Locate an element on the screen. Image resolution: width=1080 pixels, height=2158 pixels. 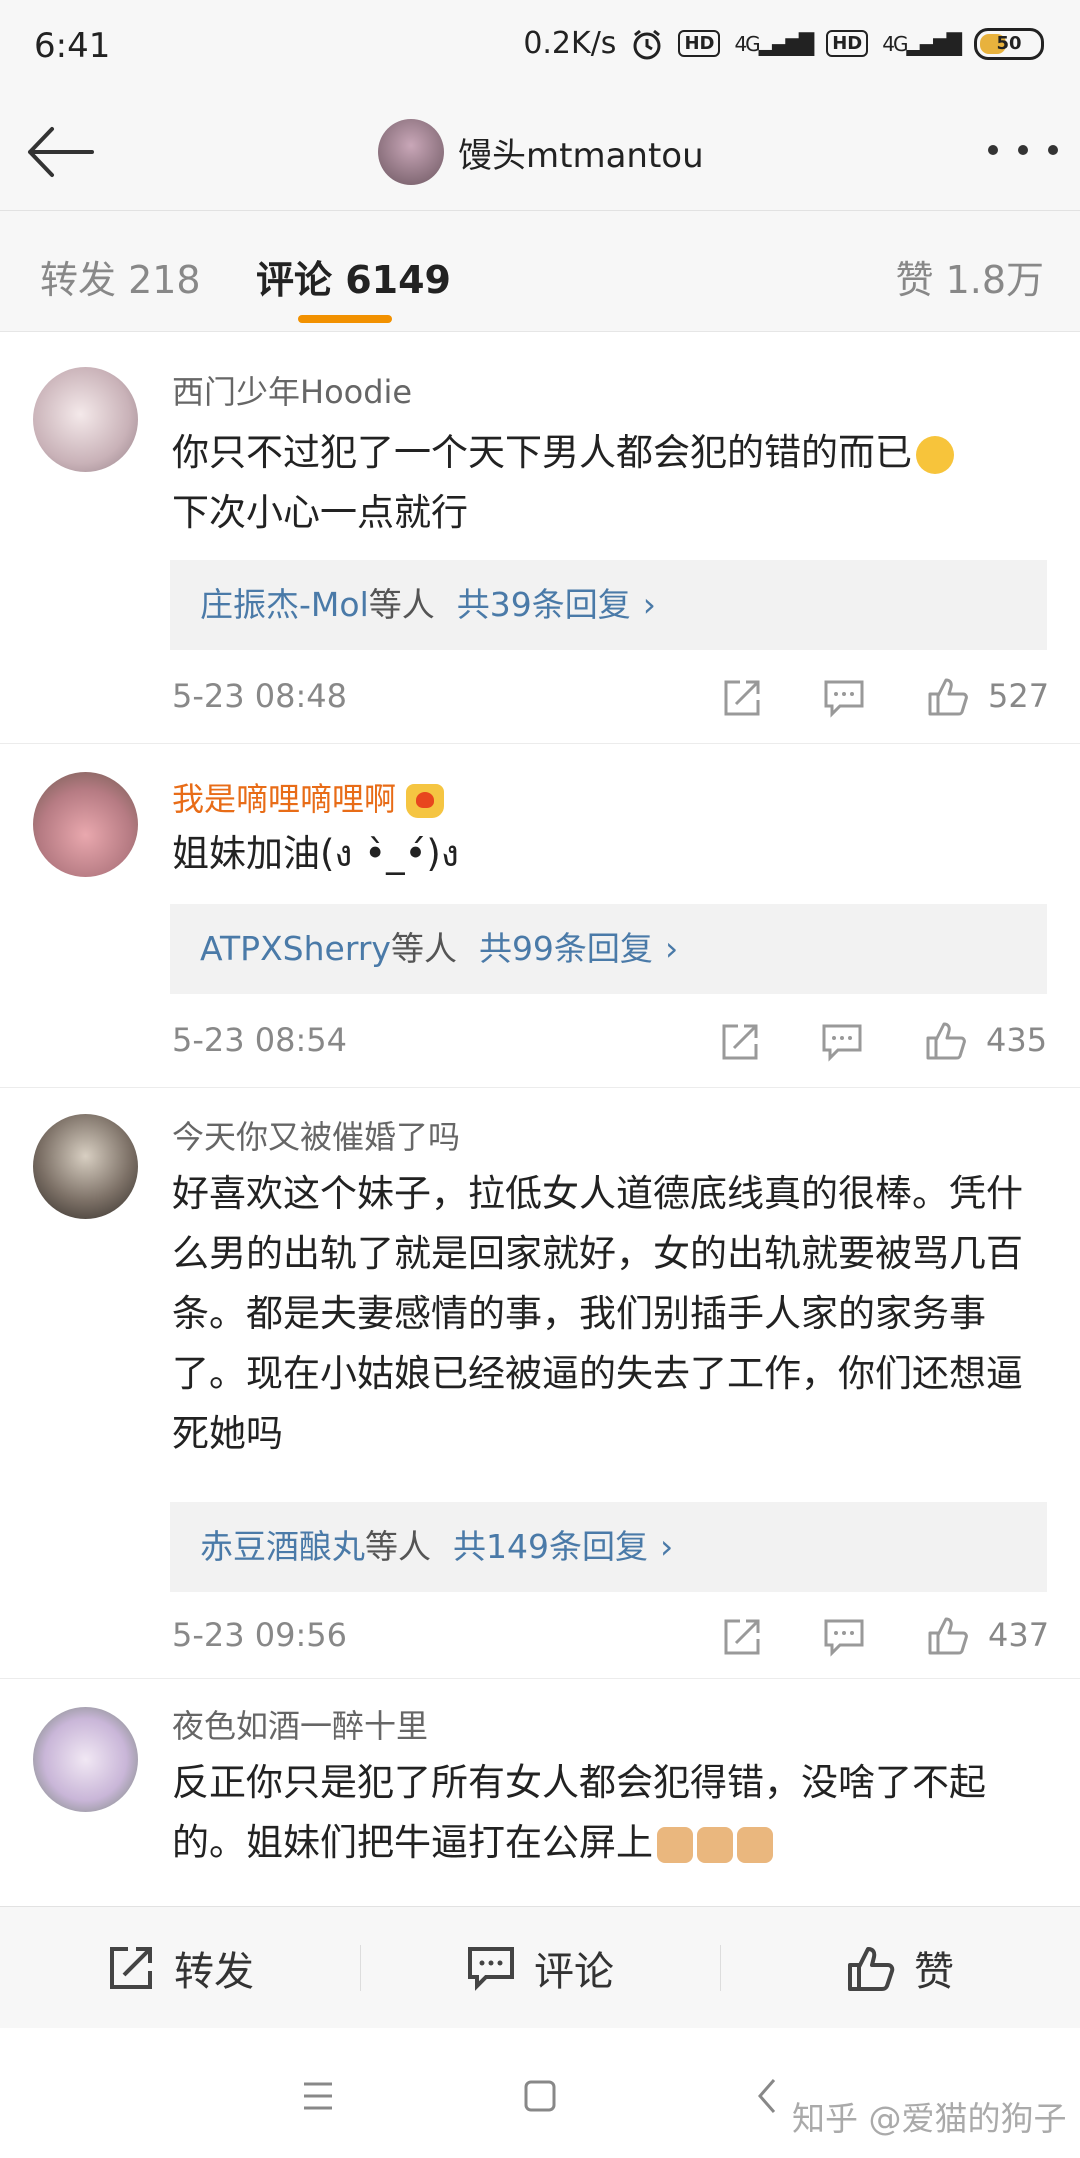
grin-emoji-icon is located at coordinates (935, 454).